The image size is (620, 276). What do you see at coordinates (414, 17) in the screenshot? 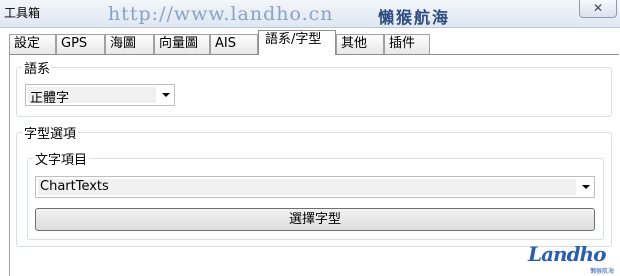
I see `watermark-name: 懶猴航海` at bounding box center [414, 17].